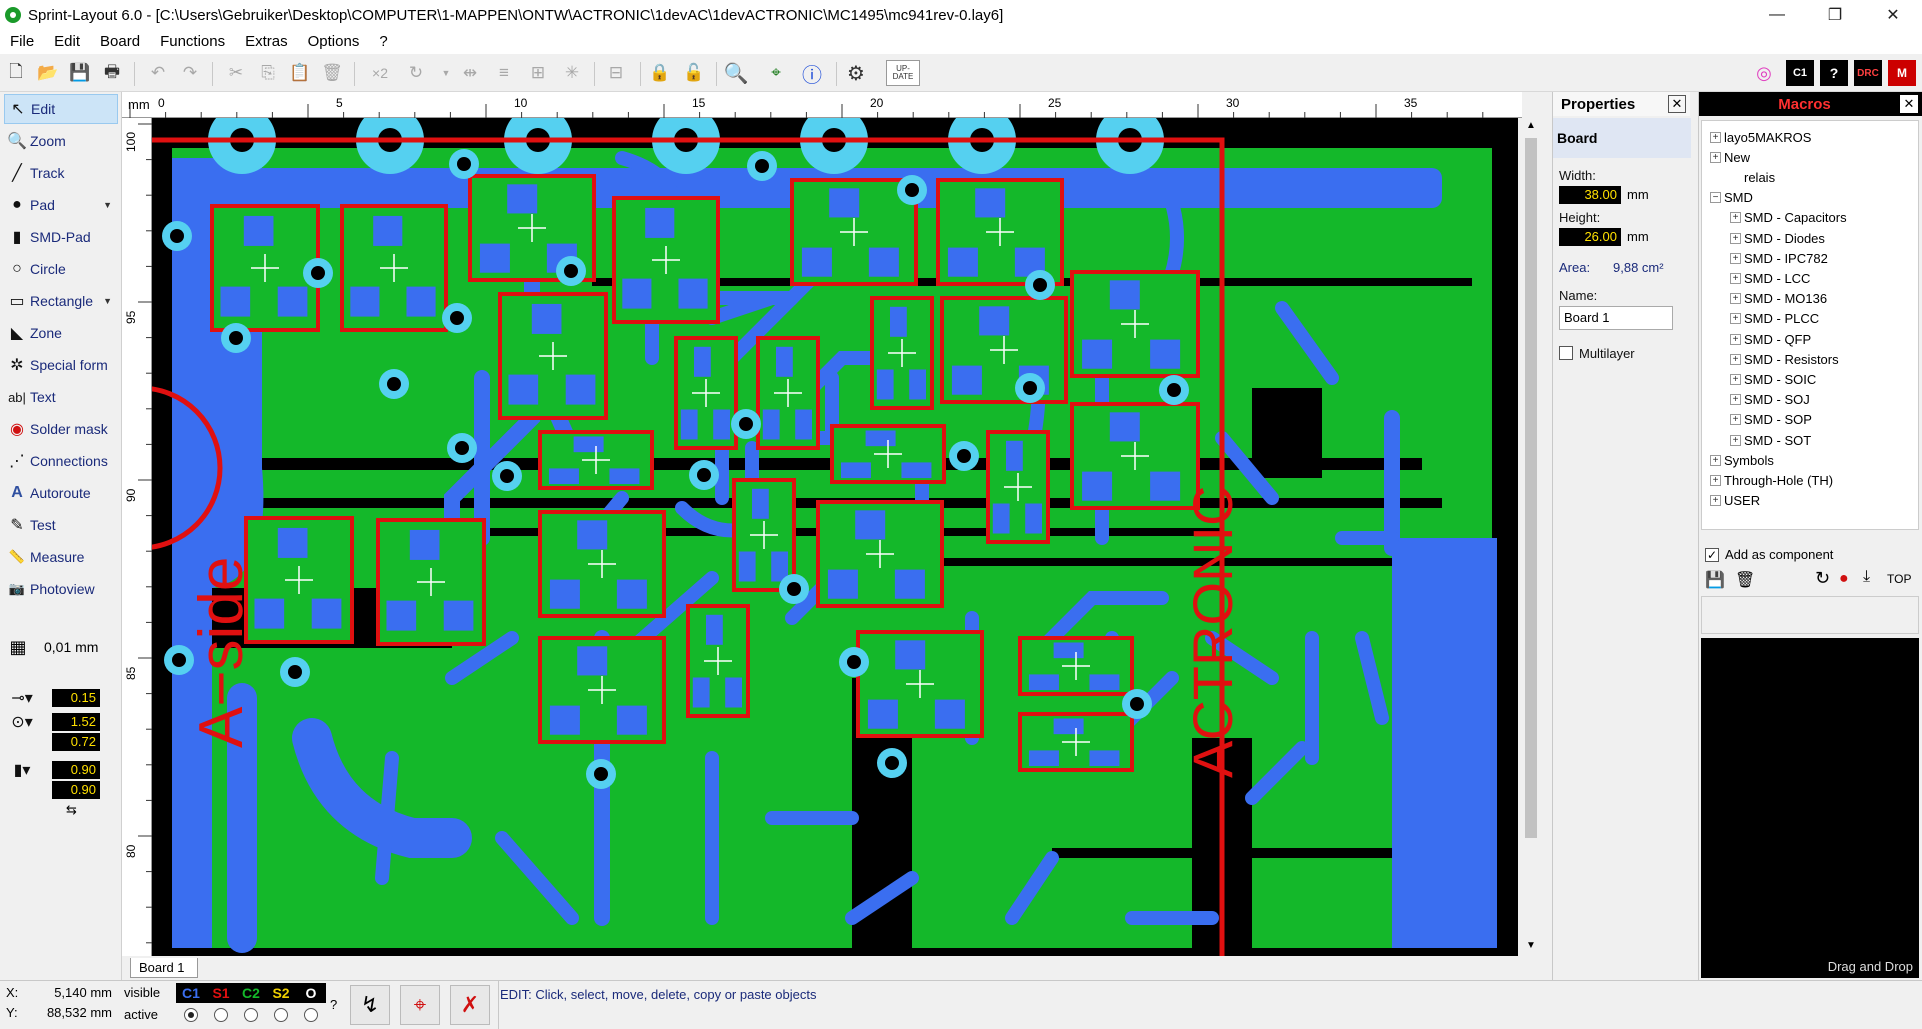  Describe the element at coordinates (416, 73) in the screenshot. I see `rotate-icon: ↻` at that location.